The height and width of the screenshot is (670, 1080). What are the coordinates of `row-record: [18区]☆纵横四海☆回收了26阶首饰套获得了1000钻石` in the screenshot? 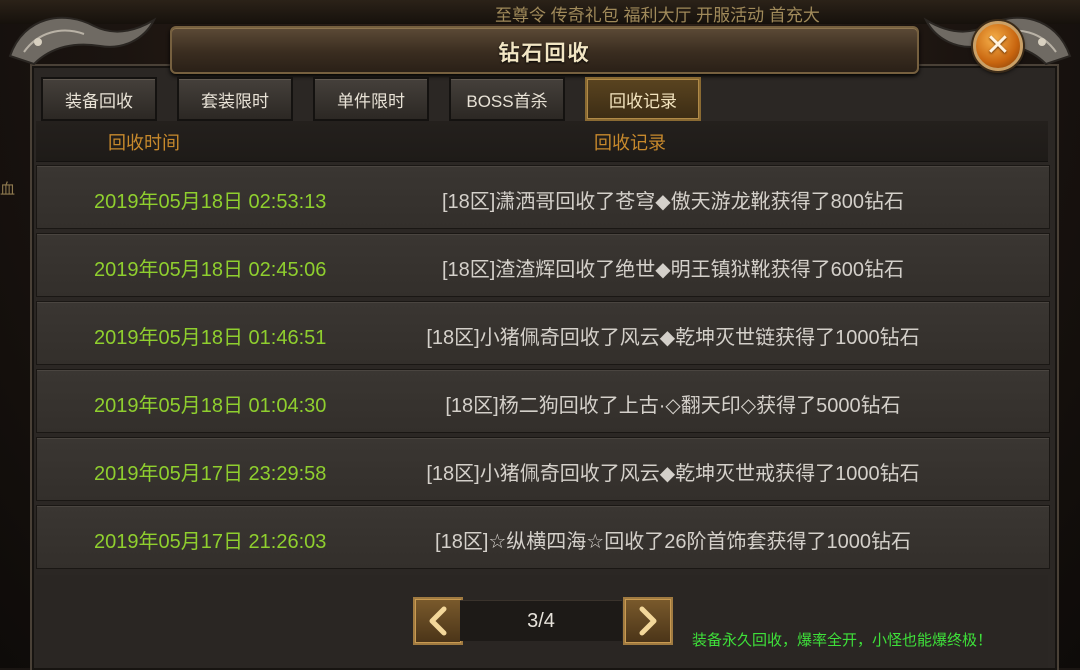 It's located at (673, 542).